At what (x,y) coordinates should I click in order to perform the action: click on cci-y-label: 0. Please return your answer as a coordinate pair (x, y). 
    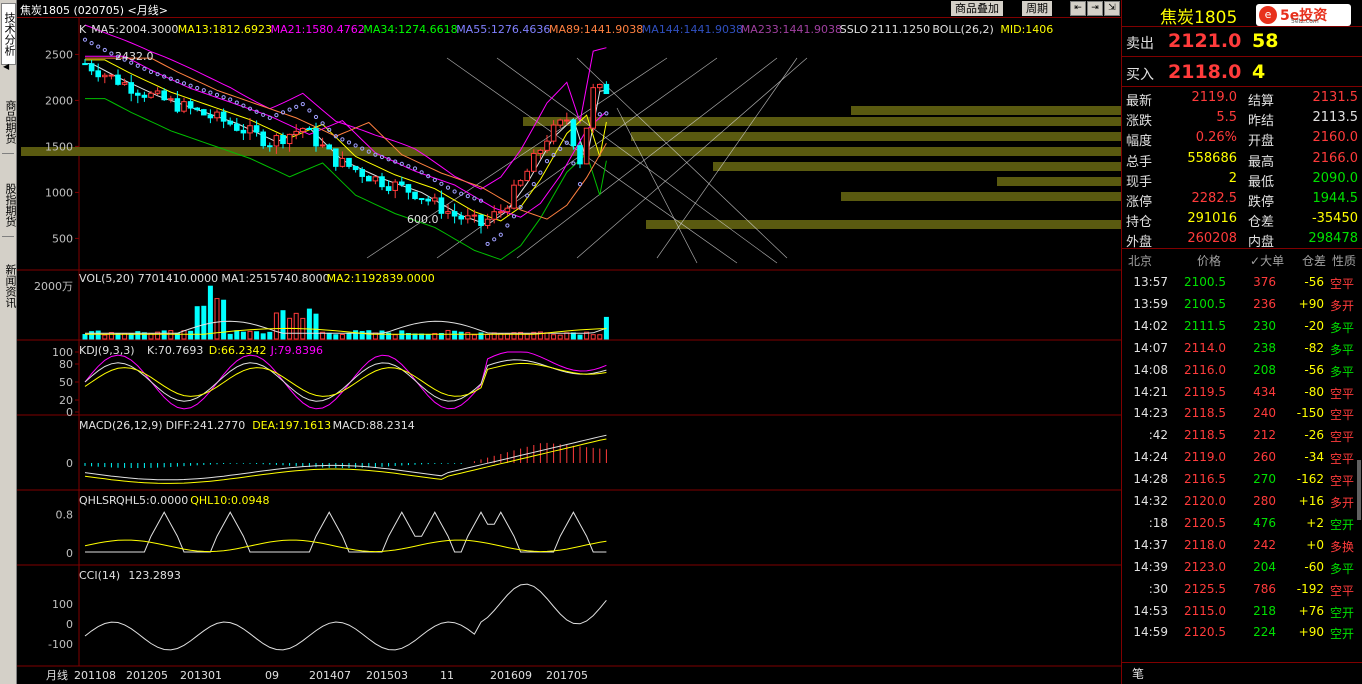
    Looking at the image, I should click on (69, 624).